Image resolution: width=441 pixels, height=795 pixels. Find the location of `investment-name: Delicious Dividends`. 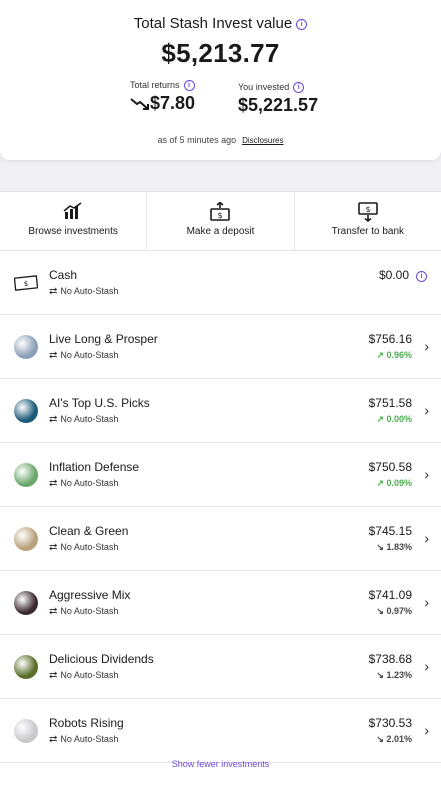

investment-name: Delicious Dividends is located at coordinates (101, 659).